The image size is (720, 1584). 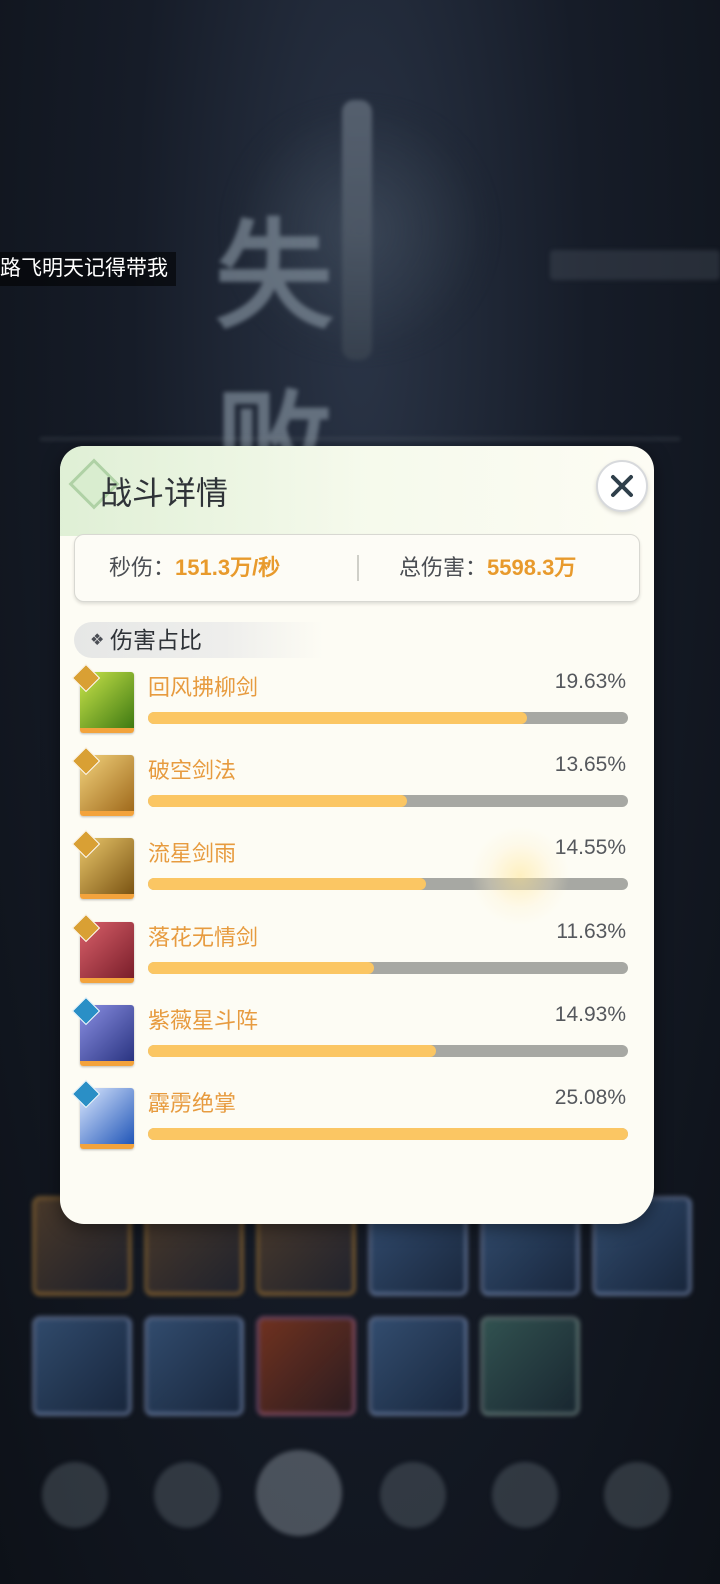 What do you see at coordinates (350, 703) in the screenshot?
I see `skill-row: 回风拂柳剑 19.63%` at bounding box center [350, 703].